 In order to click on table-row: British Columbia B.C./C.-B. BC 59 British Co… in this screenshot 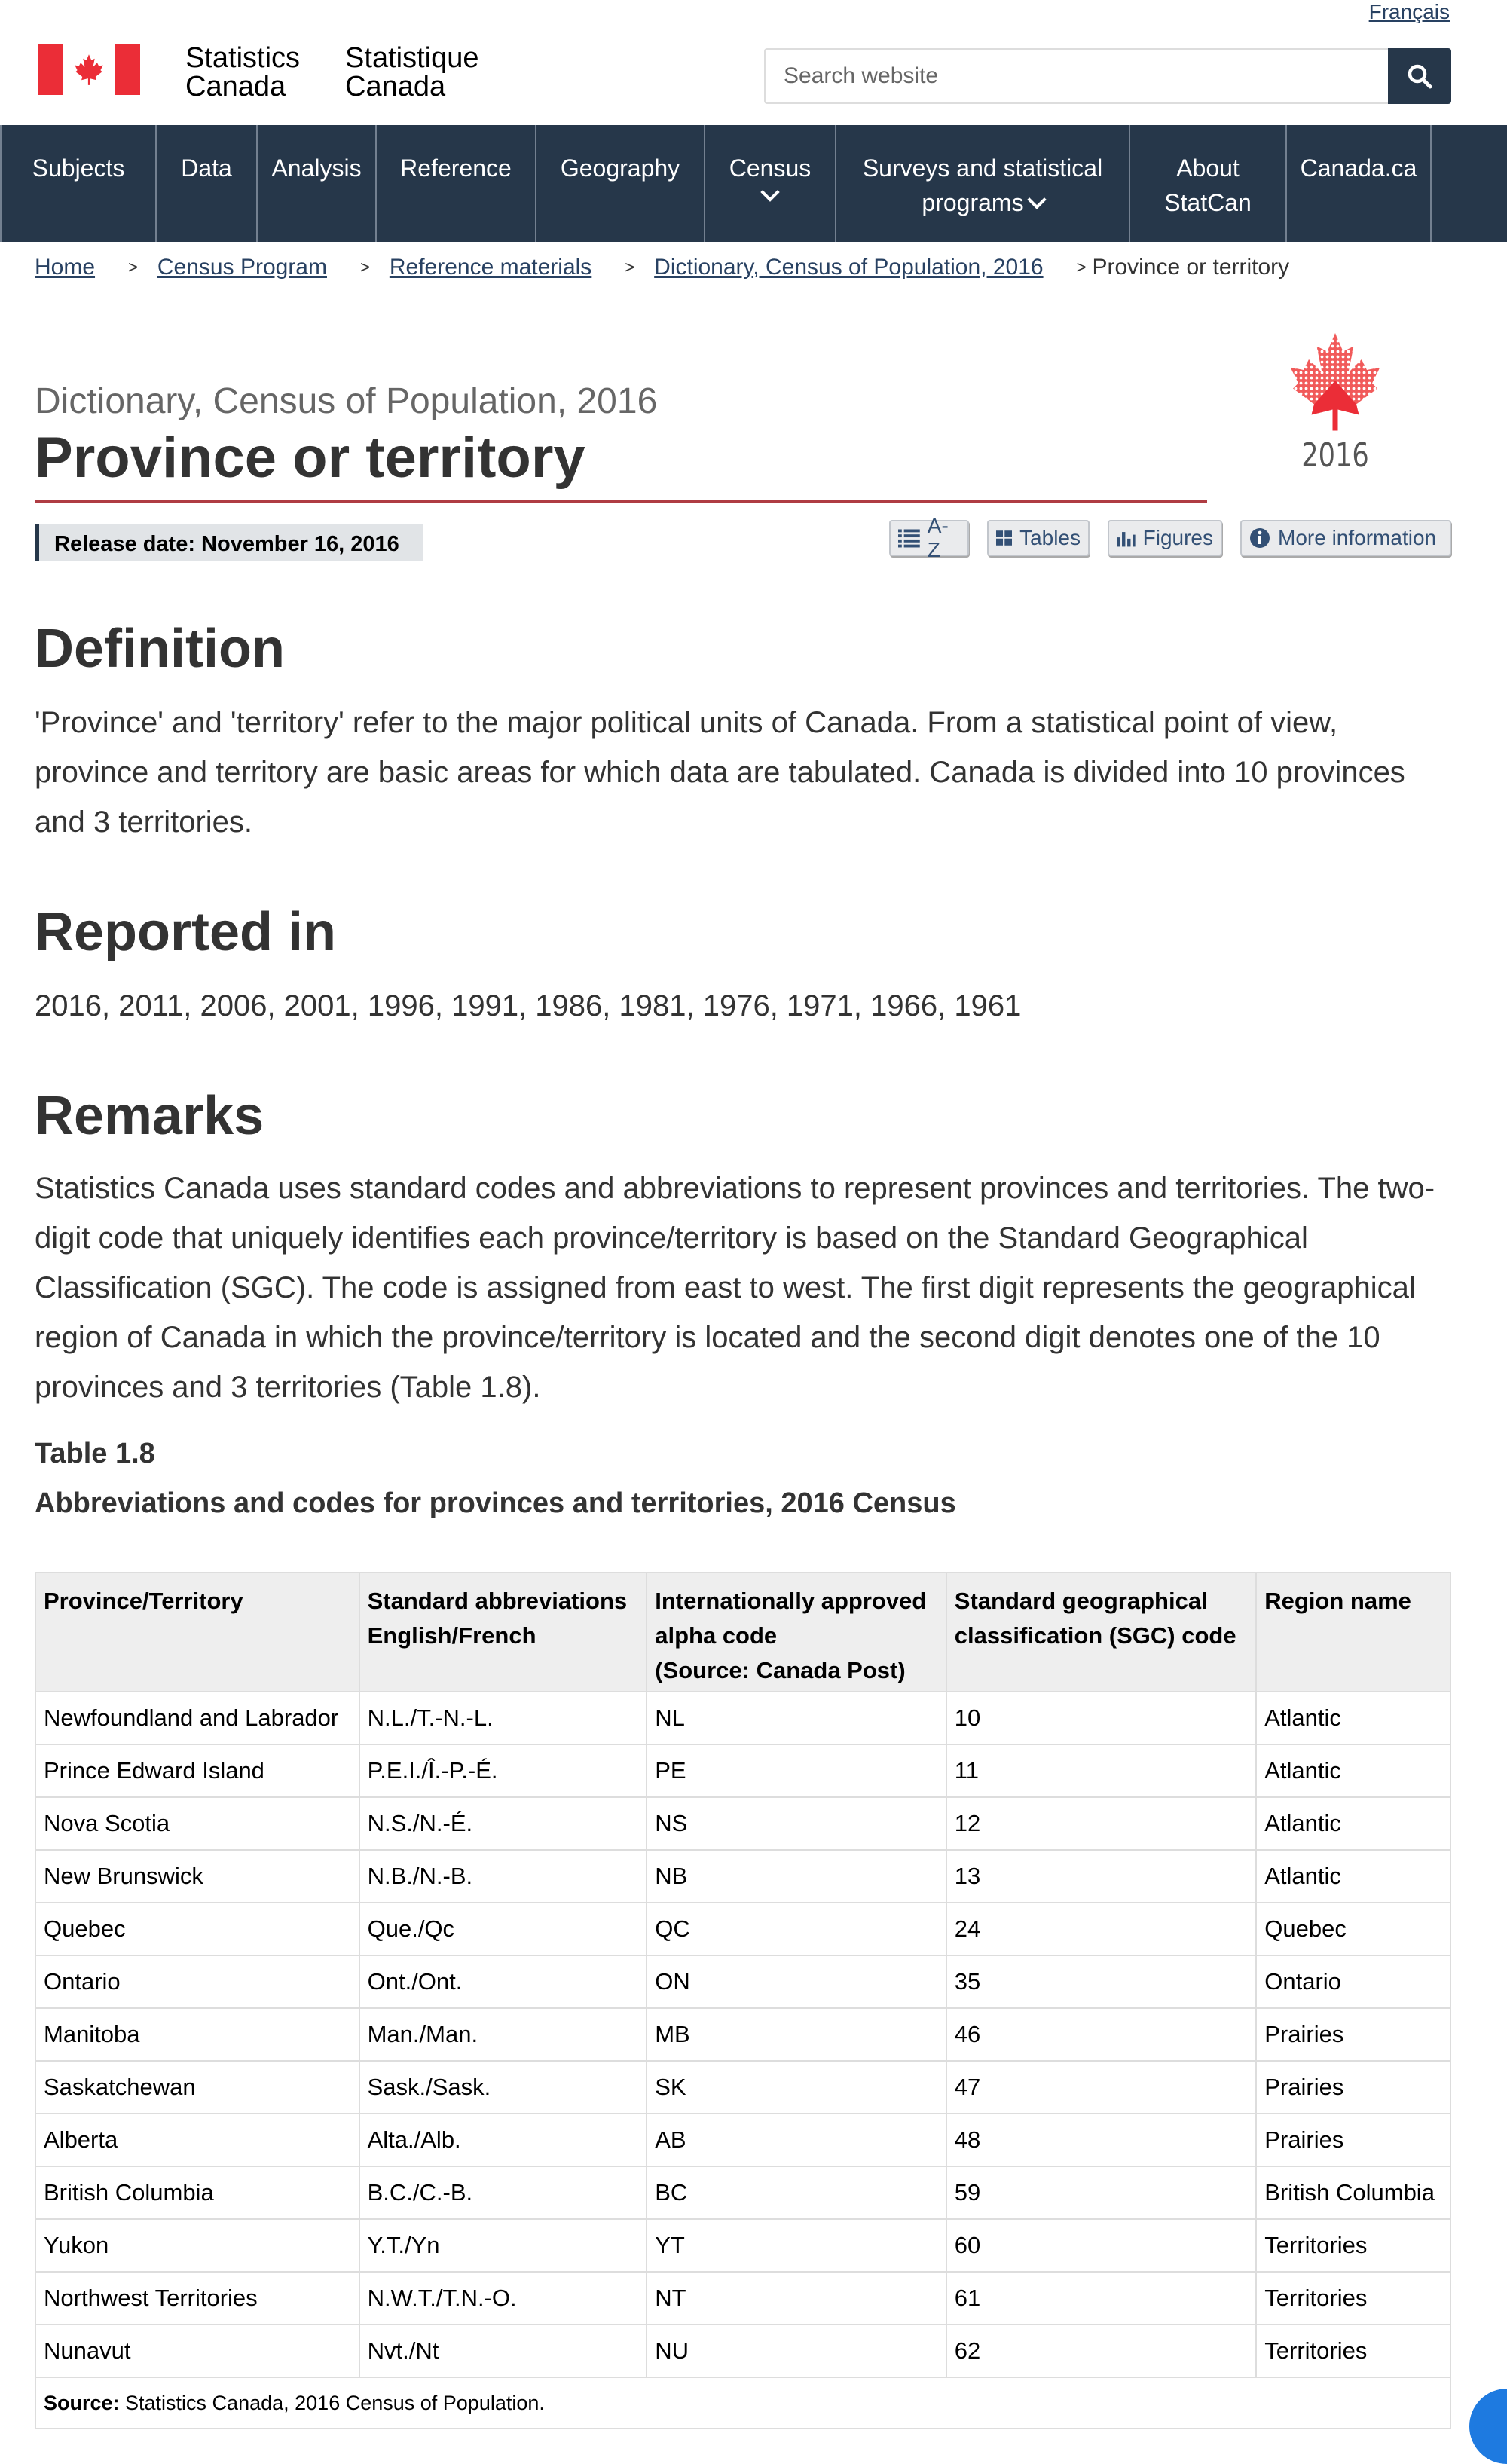, I will do `click(743, 2193)`.